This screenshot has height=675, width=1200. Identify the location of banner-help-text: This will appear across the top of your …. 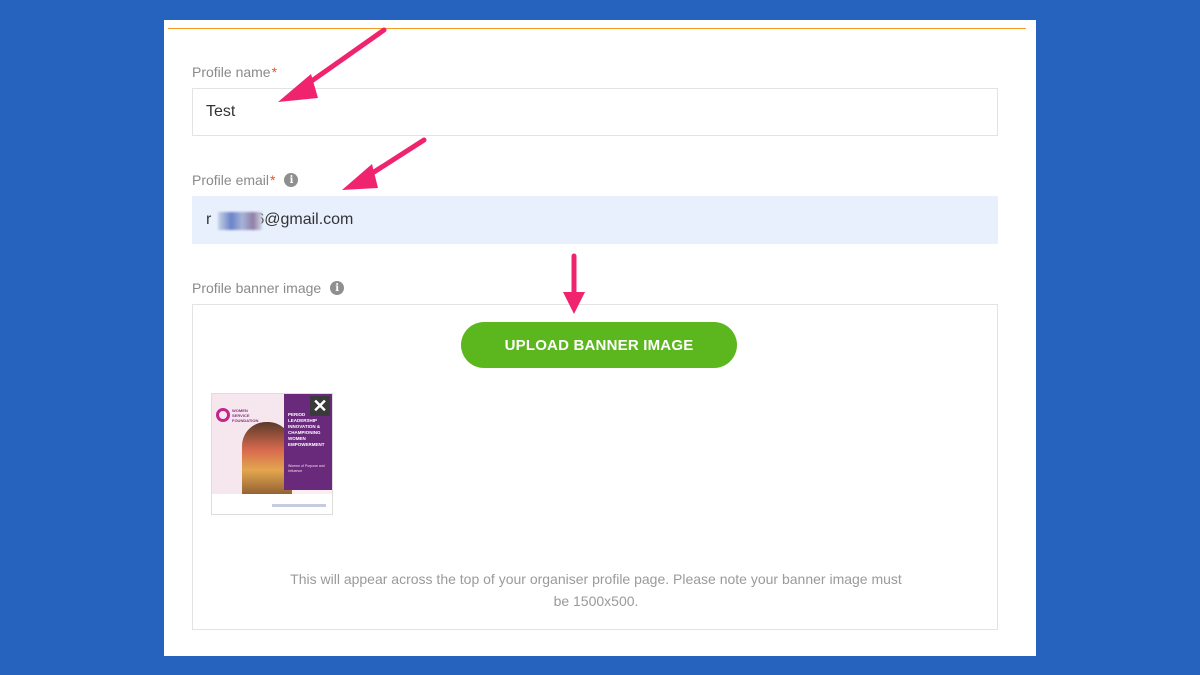
(596, 590).